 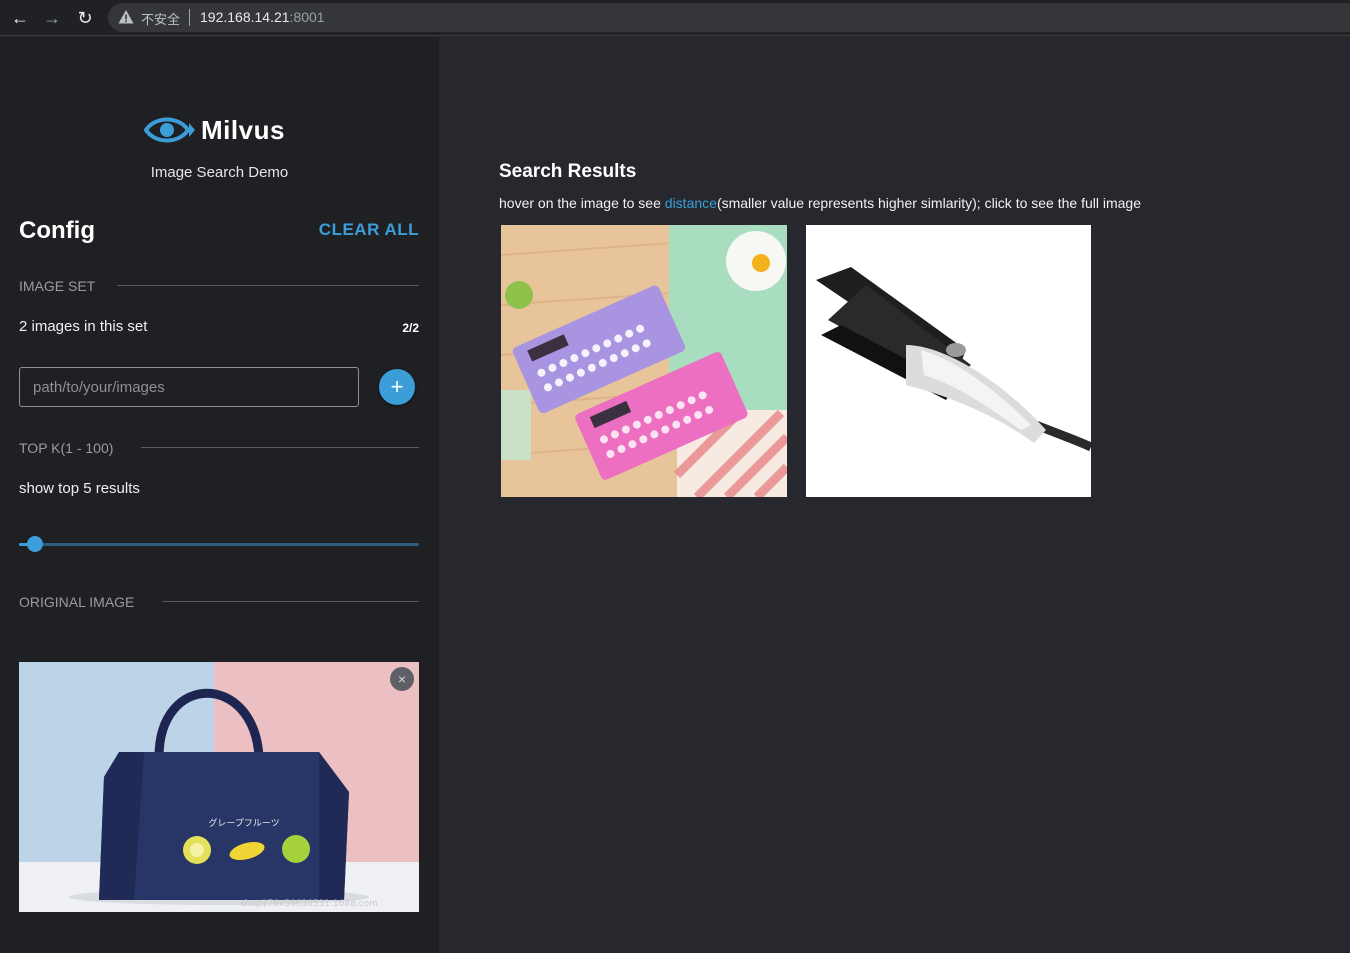 I want to click on reload-icon: ↻, so click(x=85, y=18).